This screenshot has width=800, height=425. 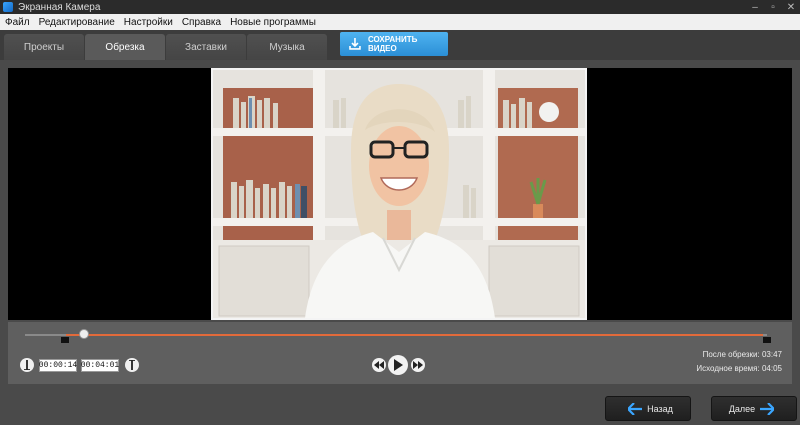 What do you see at coordinates (58, 365) in the screenshot?
I see `start-time-field: 00:00:14` at bounding box center [58, 365].